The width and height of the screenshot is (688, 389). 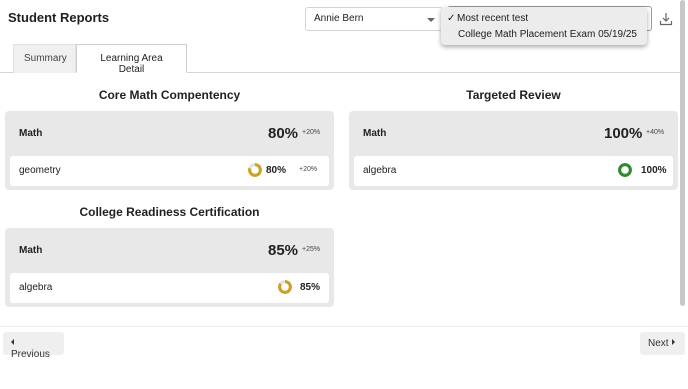 I want to click on menu-item-most-recent: ✓ Most recent test, so click(x=487, y=20).